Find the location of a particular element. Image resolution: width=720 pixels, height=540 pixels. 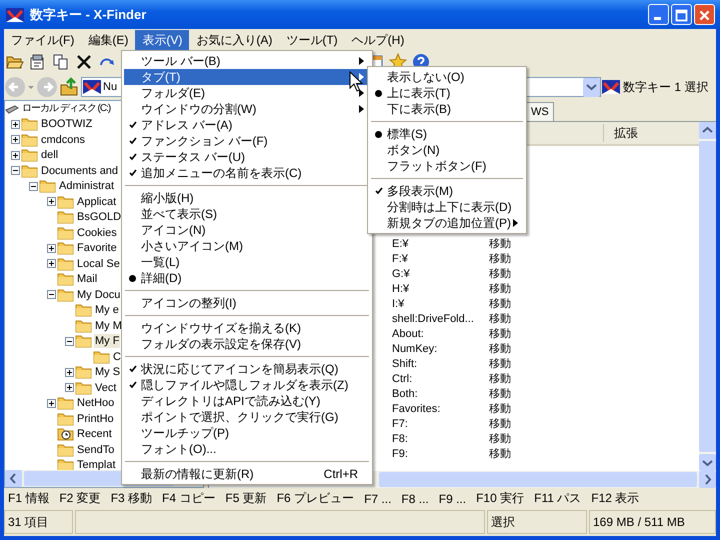

menu-item: 追加メニューの名前を表示(C) is located at coordinates (247, 173).